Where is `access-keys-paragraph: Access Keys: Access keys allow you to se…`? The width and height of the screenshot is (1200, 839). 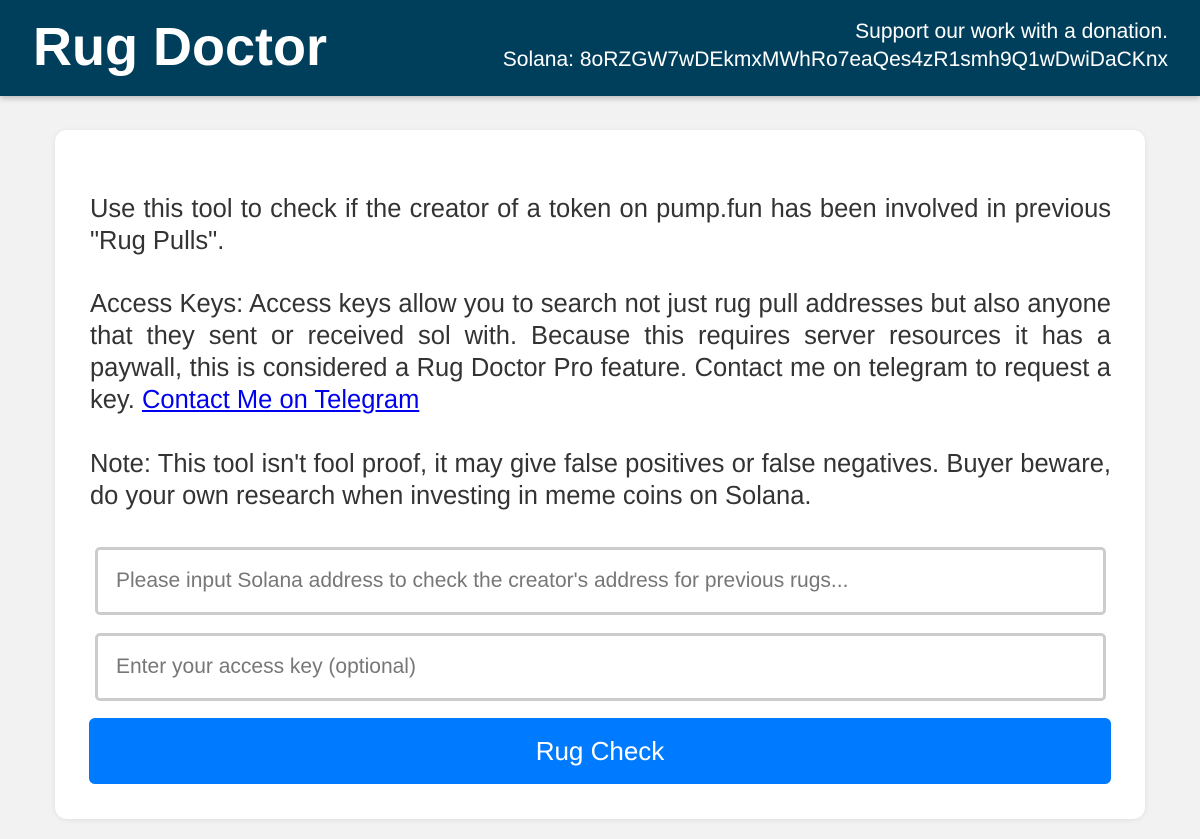
access-keys-paragraph: Access Keys: Access keys allow you to se… is located at coordinates (600, 352).